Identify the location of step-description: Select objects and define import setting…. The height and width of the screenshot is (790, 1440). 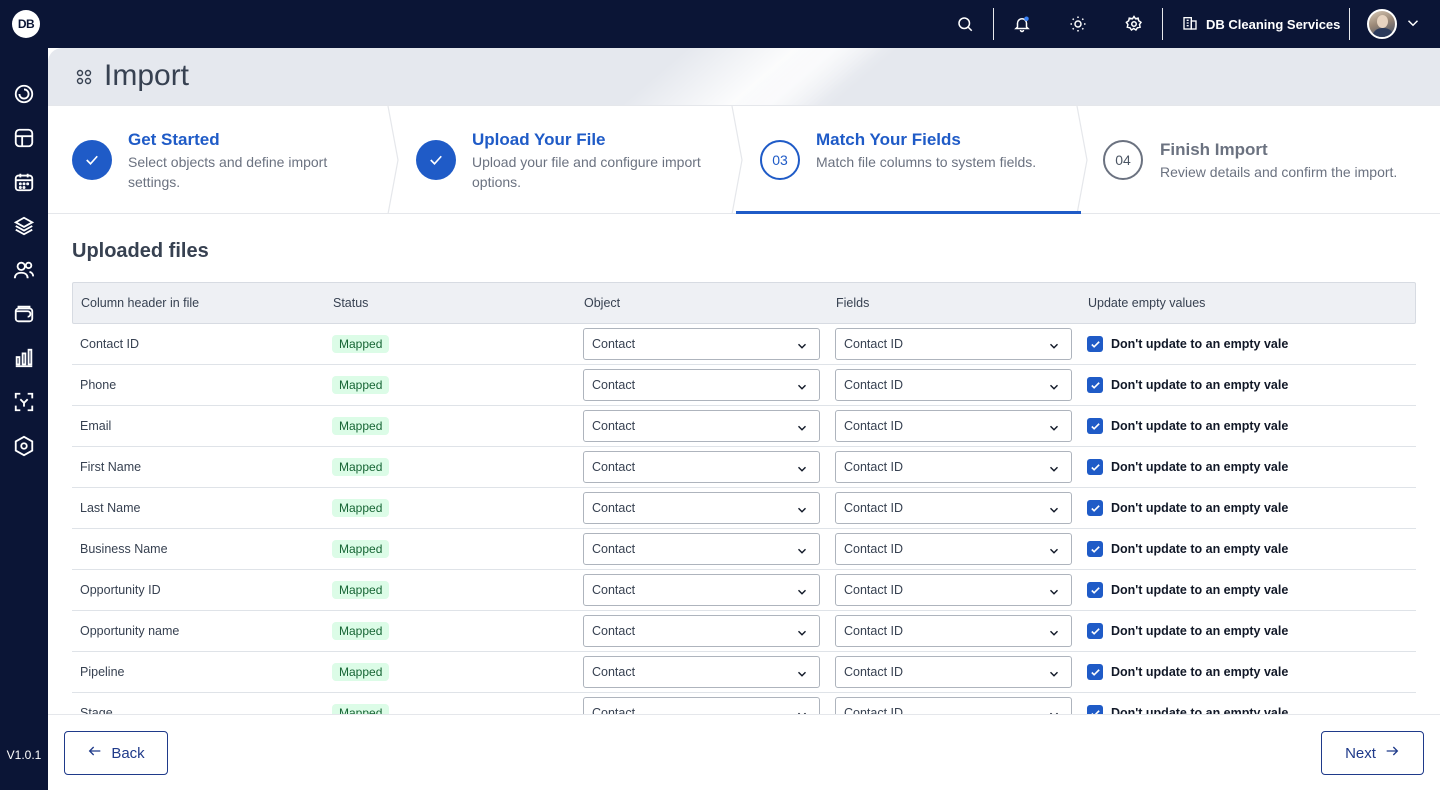
(228, 172).